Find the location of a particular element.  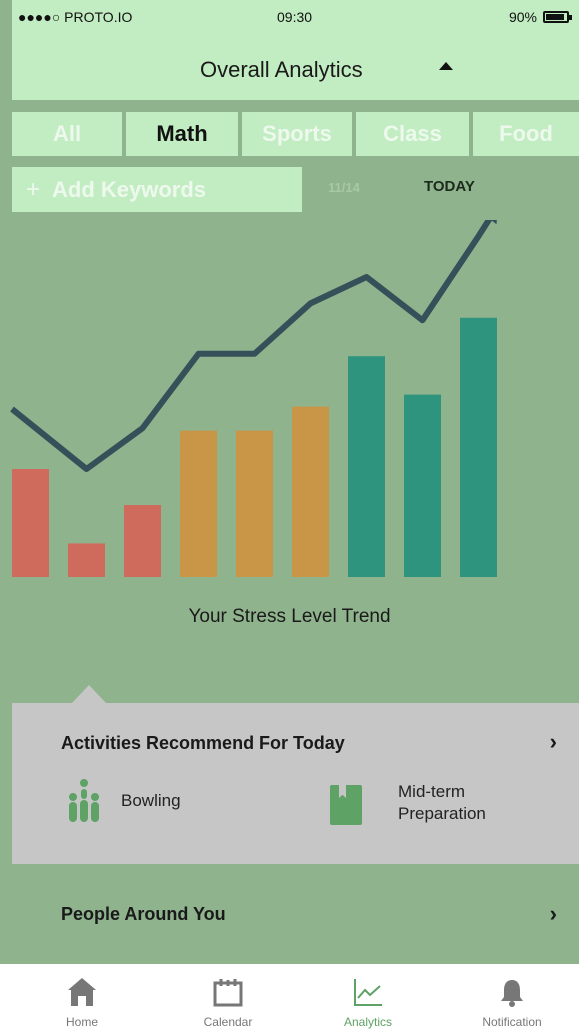

carrier-label: ●●●●○ PROTO.IO is located at coordinates (75, 17).